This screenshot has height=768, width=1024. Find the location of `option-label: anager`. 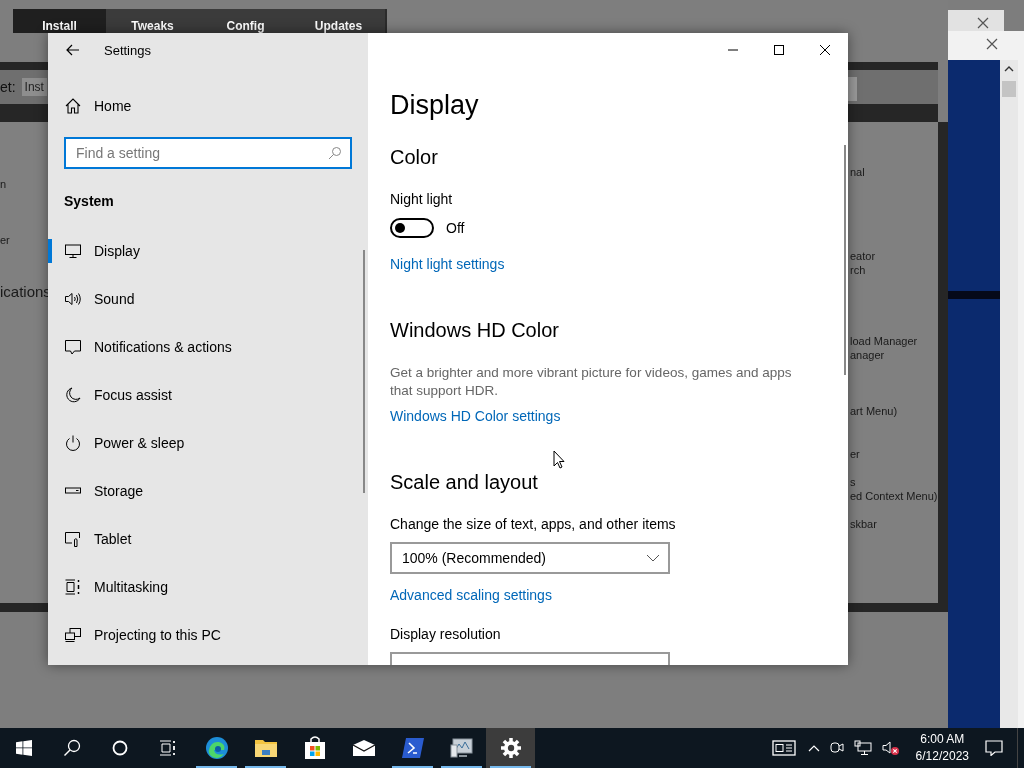

option-label: anager is located at coordinates (867, 355).